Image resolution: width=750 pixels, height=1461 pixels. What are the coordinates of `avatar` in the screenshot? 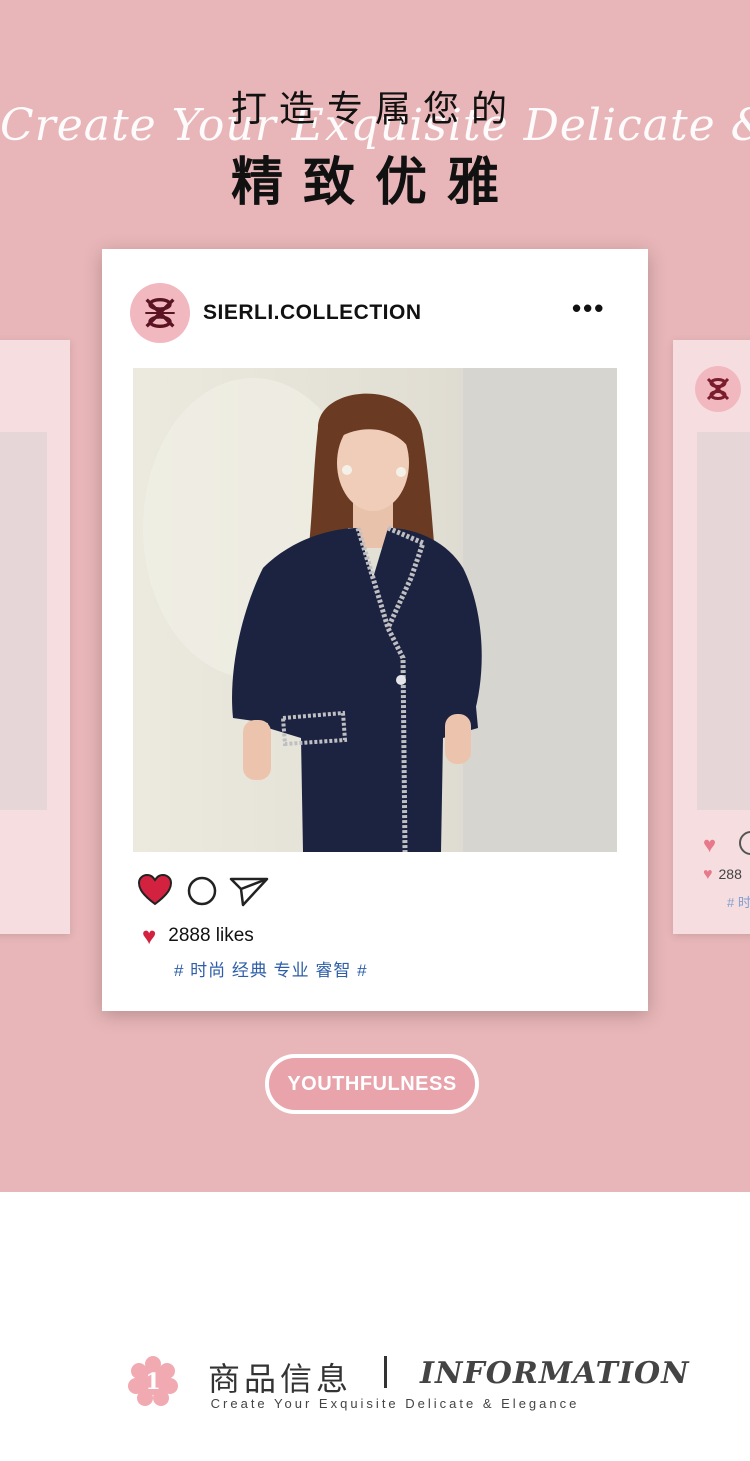 It's located at (160, 313).